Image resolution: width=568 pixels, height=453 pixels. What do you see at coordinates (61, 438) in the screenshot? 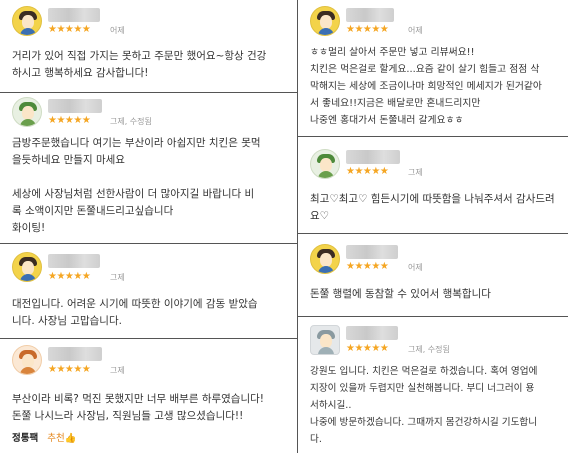
I see `recommend-button: 추천👍` at bounding box center [61, 438].